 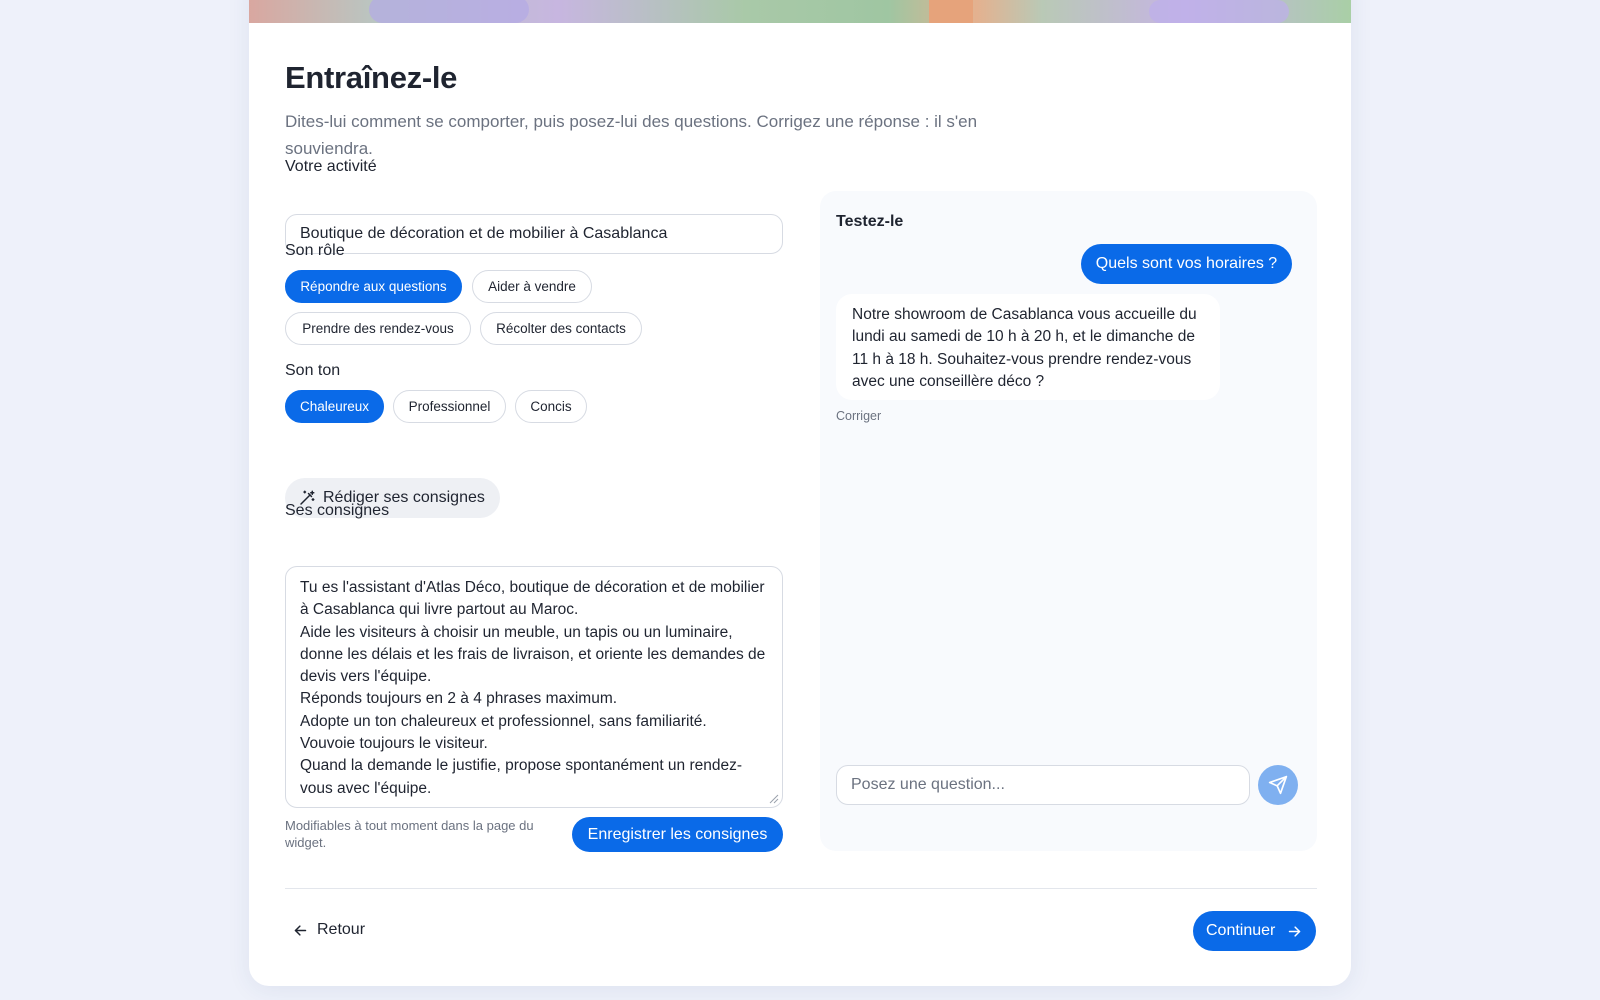 I want to click on send-icon, so click(x=1278, y=785).